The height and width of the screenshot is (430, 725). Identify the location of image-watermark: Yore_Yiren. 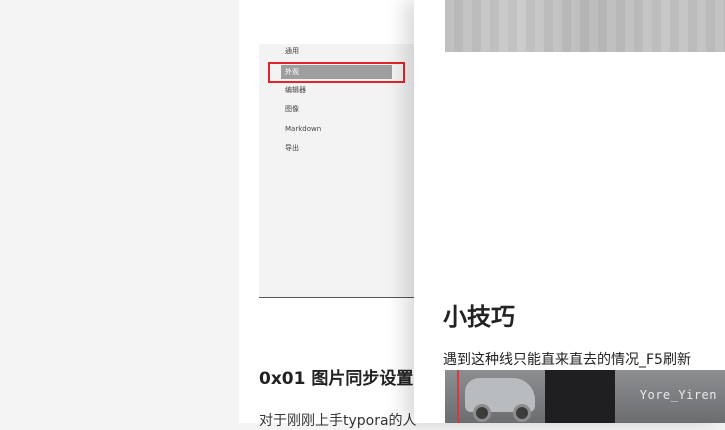
(678, 395).